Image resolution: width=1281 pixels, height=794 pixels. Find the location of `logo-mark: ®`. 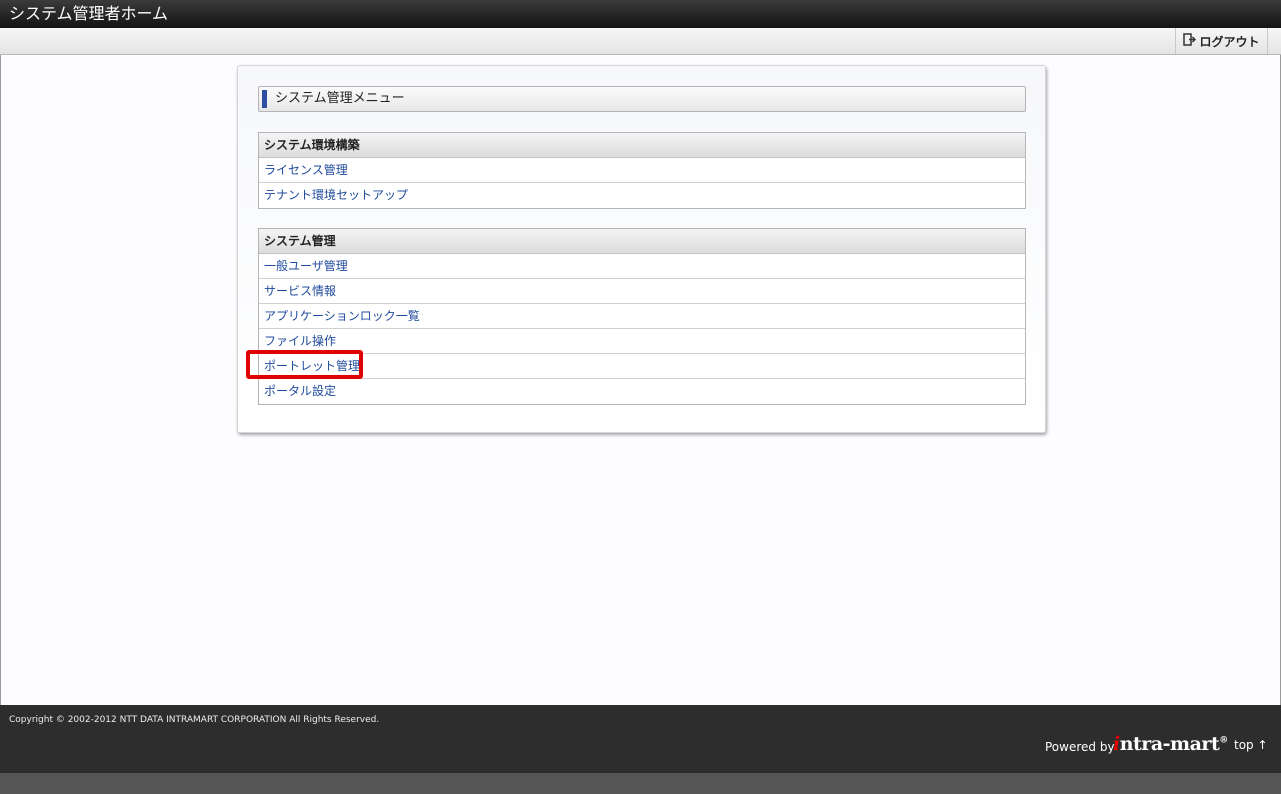

logo-mark: ® is located at coordinates (1223, 740).